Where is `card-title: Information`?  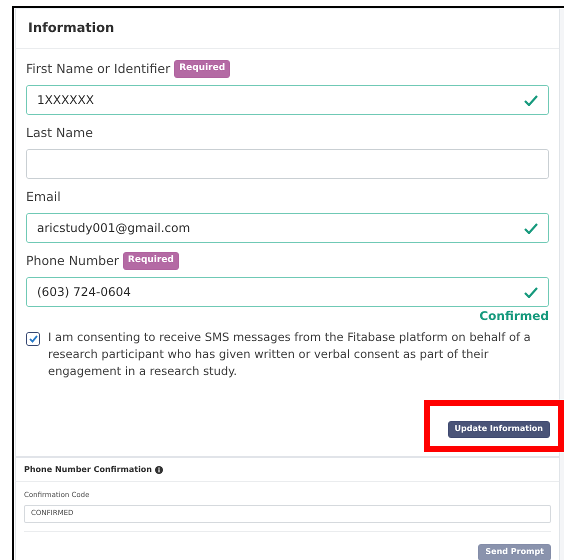
card-title: Information is located at coordinates (71, 29).